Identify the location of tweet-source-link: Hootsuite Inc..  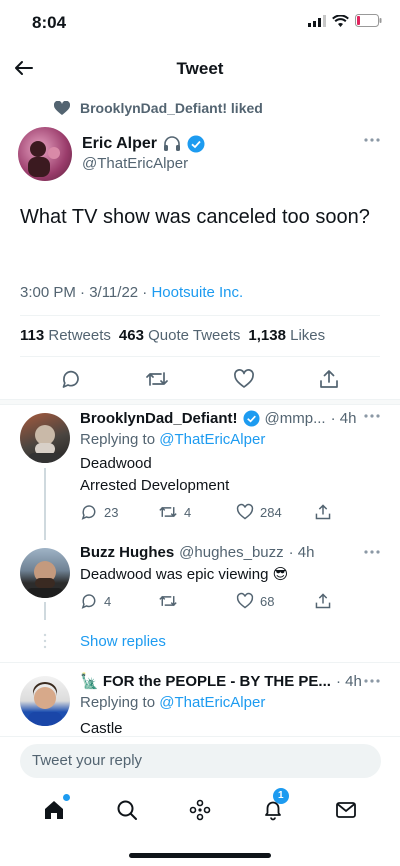
(197, 292).